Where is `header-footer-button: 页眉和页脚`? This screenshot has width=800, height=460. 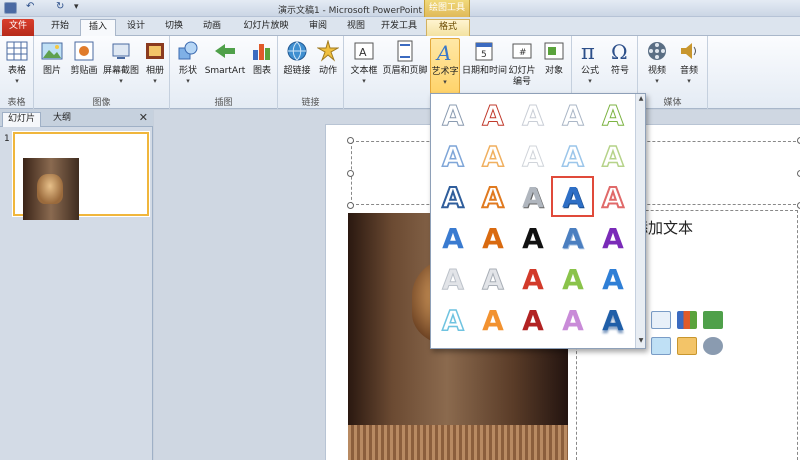 header-footer-button: 页眉和页脚 is located at coordinates (405, 66).